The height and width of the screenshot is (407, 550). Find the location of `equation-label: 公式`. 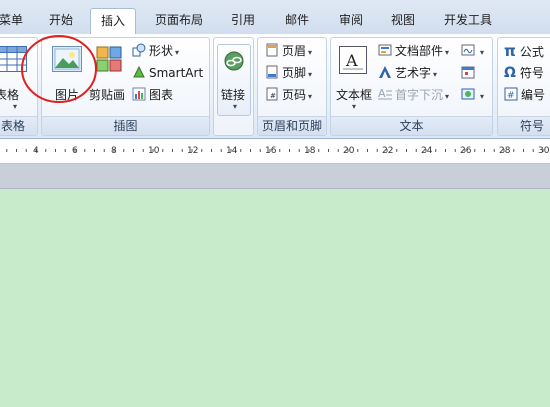

equation-label: 公式 is located at coordinates (531, 52).